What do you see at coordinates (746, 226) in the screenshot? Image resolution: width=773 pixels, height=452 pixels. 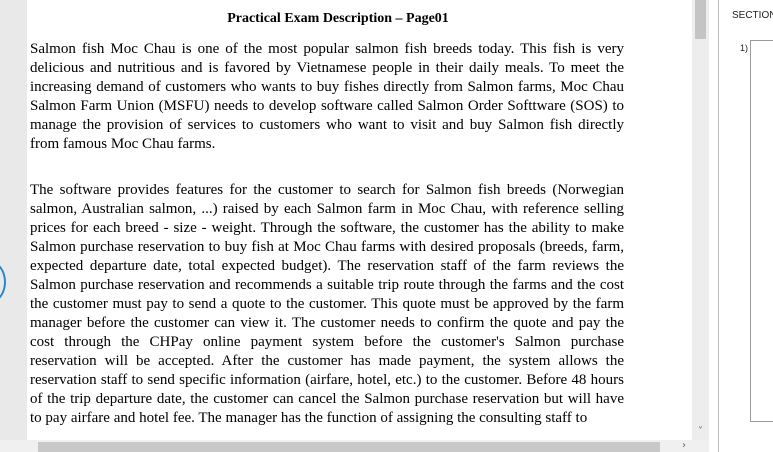 I see `answer-panel: SECTION 1)` at bounding box center [746, 226].